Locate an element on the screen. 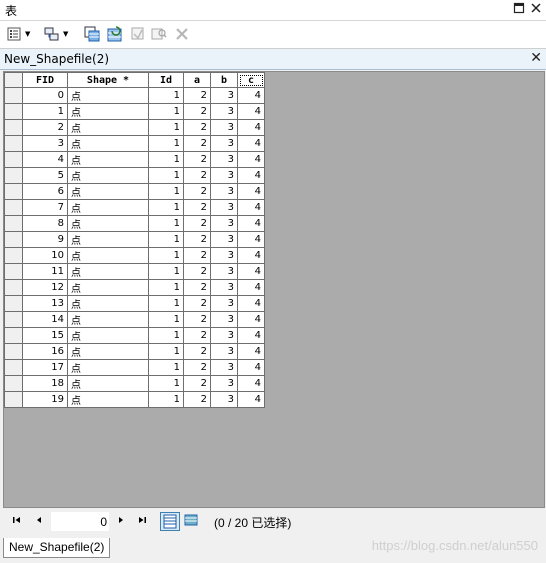  table-options-button: ▼ is located at coordinates (18, 34).